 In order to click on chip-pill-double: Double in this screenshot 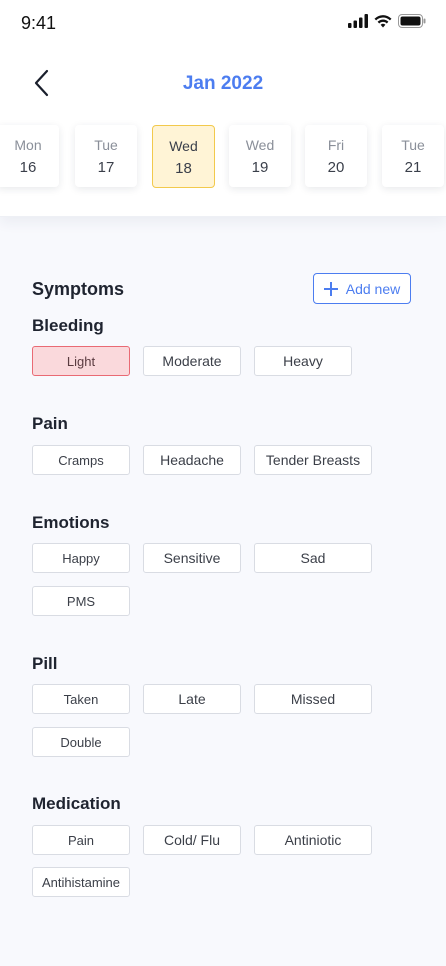, I will do `click(81, 742)`.